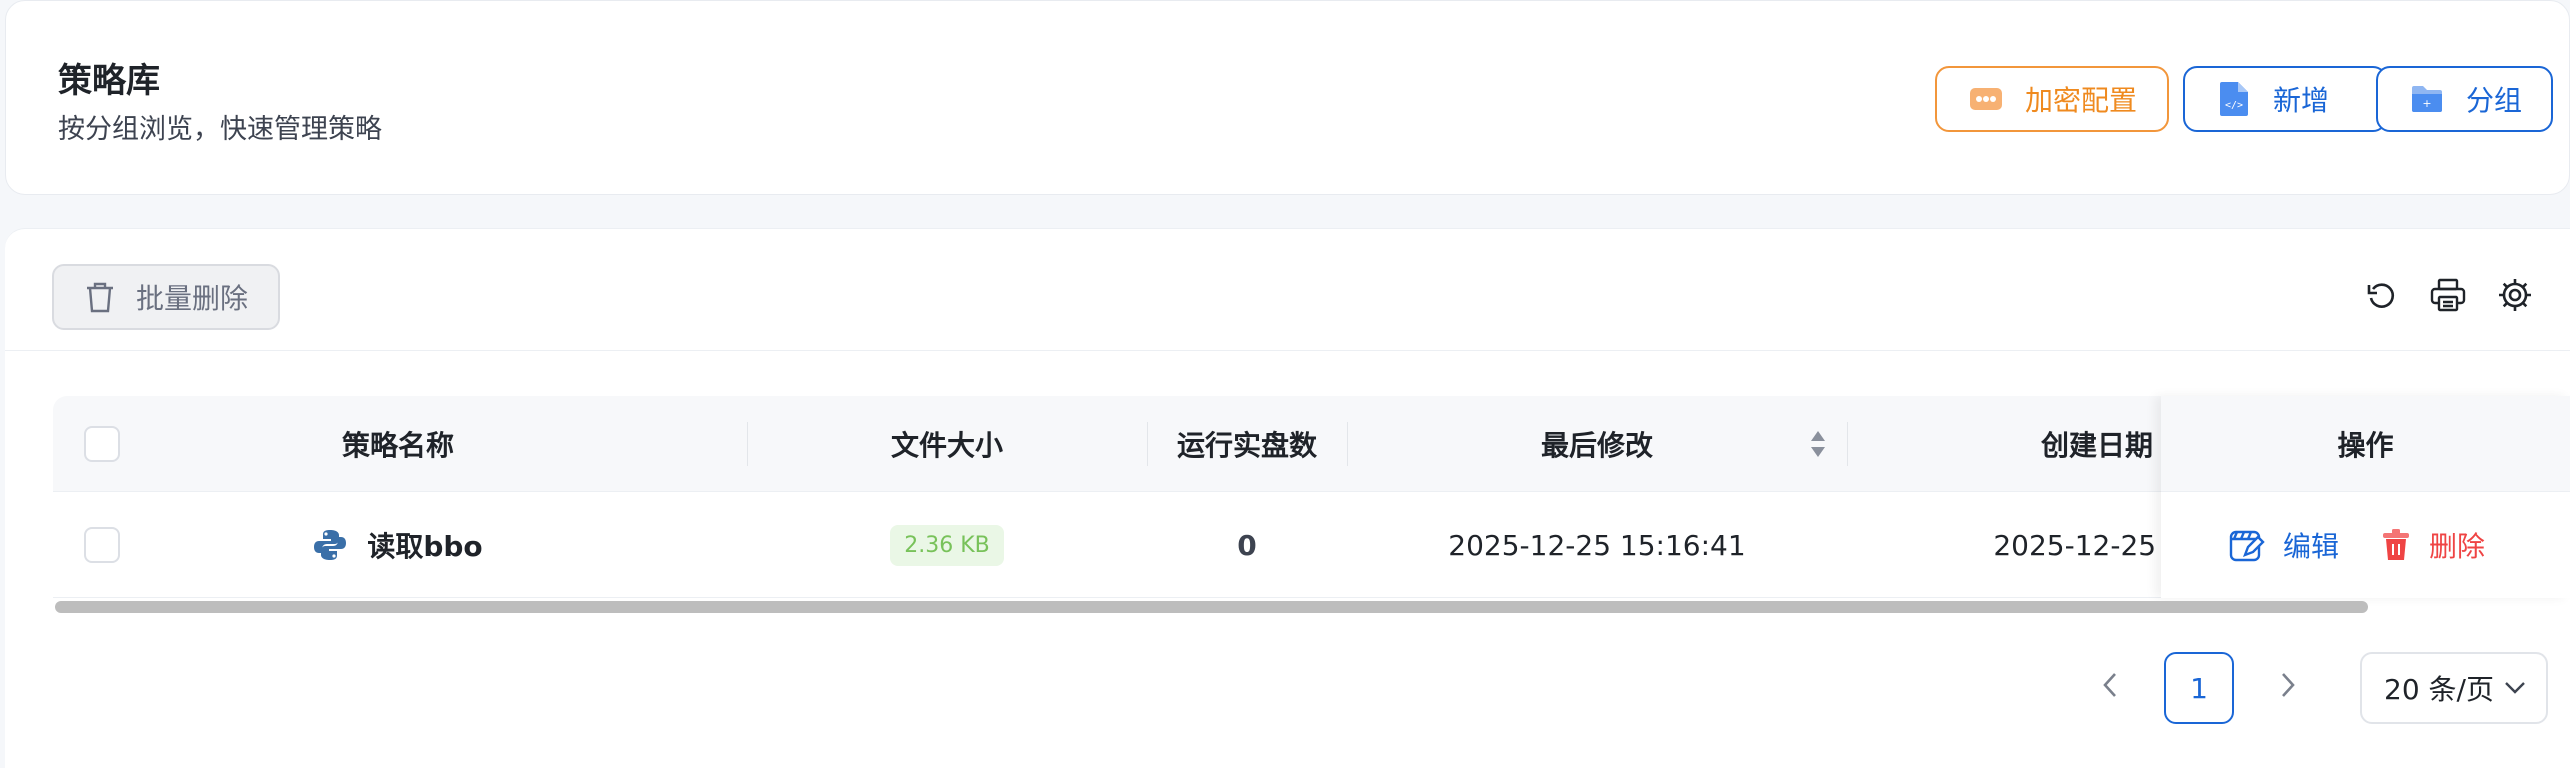 The height and width of the screenshot is (768, 2570). What do you see at coordinates (2301, 100) in the screenshot?
I see `add-strategy-label: 新增` at bounding box center [2301, 100].